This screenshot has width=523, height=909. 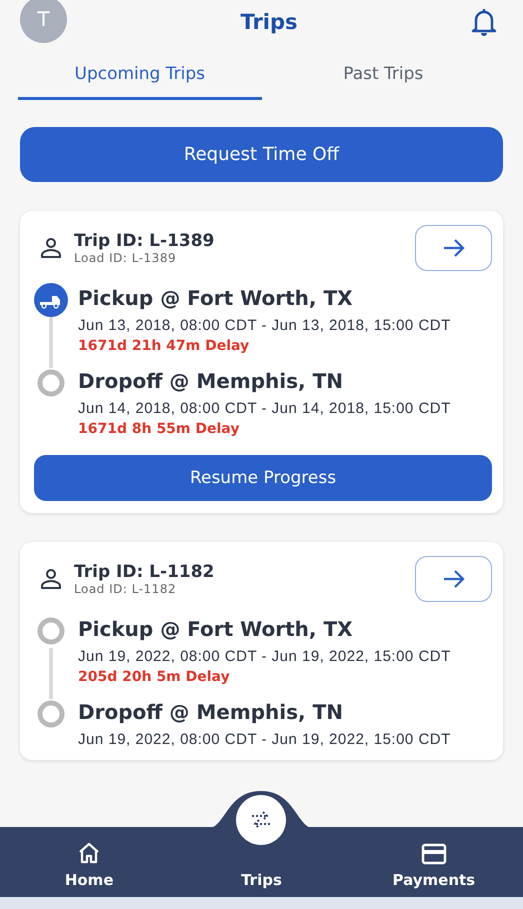 I want to click on tab: Past Trips, so click(x=383, y=75).